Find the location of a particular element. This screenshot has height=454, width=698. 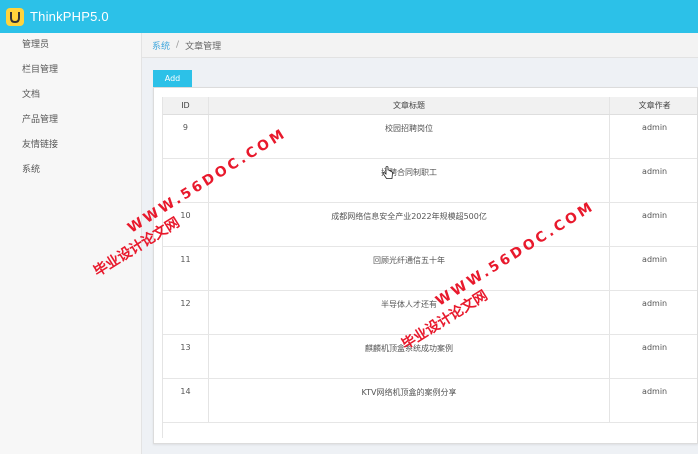

breadcrumb: 系统 / 文章管理 is located at coordinates (420, 45).